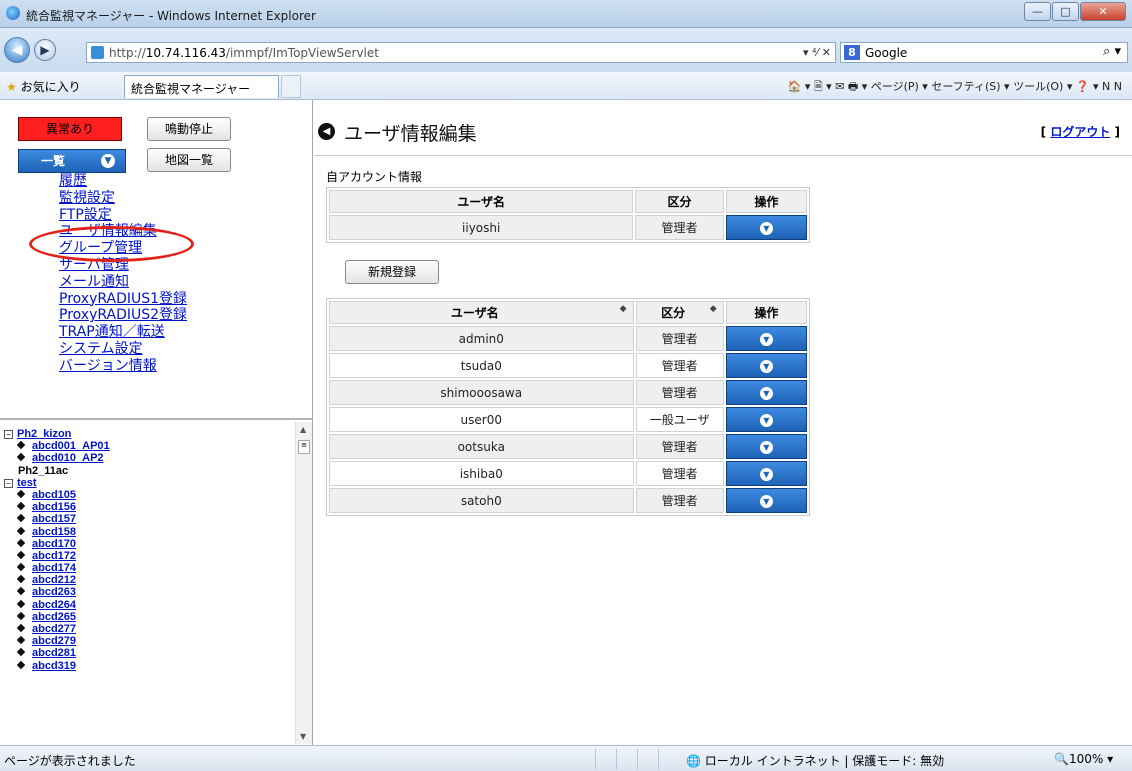 Image resolution: width=1132 pixels, height=771 pixels. Describe the element at coordinates (1083, 759) in the screenshot. I see `zoom-level: 🔍100% ▾` at that location.